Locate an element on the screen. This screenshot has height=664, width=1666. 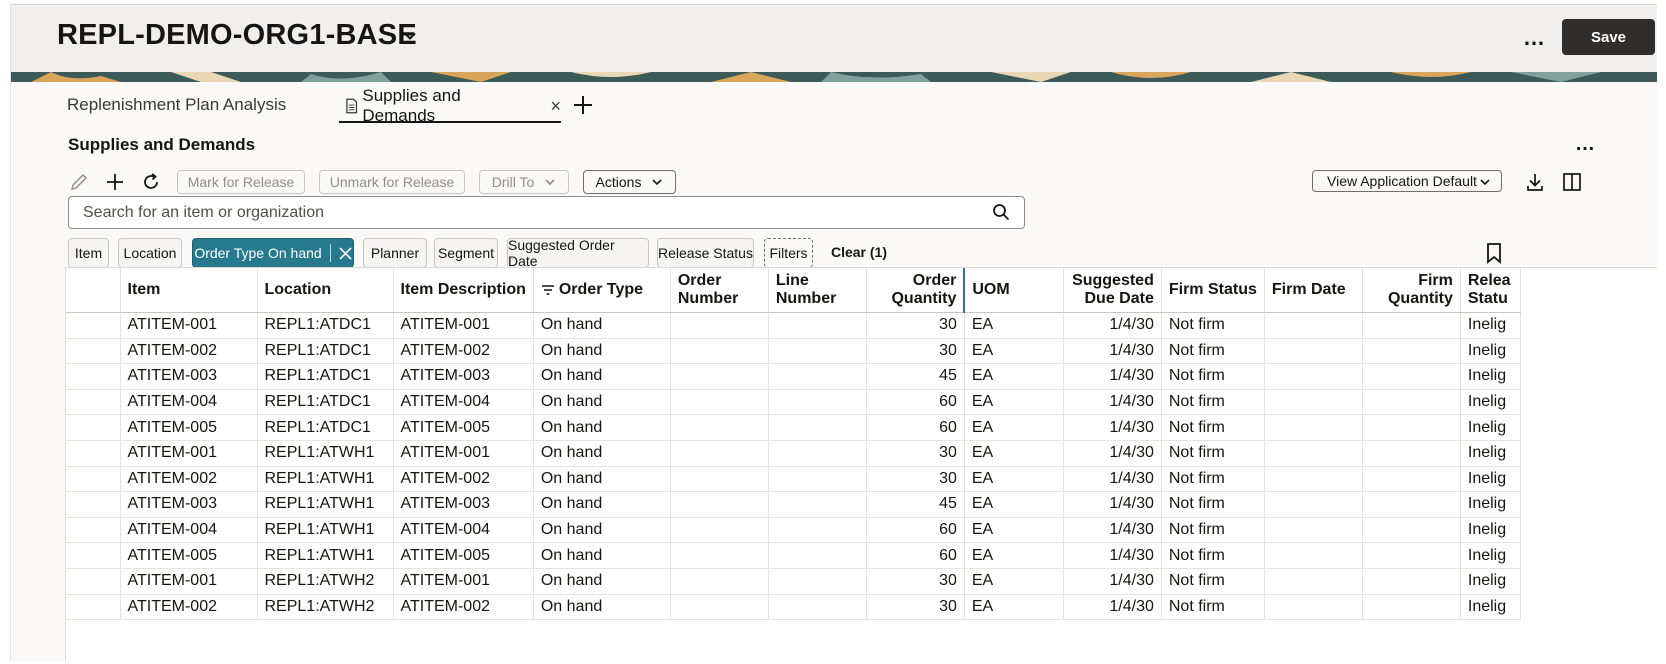
tab-replenishment-plan-analysis: Replenishment Plan Analysis is located at coordinates (176, 105).